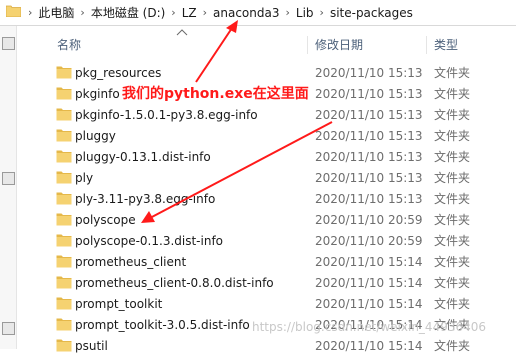 This screenshot has width=516, height=357. I want to click on annotation-label: 我们的python.exe在这里面, so click(215, 94).